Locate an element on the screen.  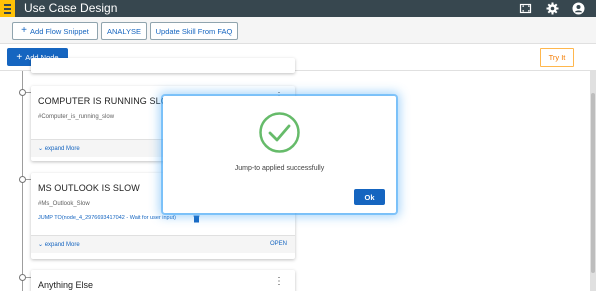
node-card-anything-else: Anything Else ⋮ is located at coordinates (163, 280).